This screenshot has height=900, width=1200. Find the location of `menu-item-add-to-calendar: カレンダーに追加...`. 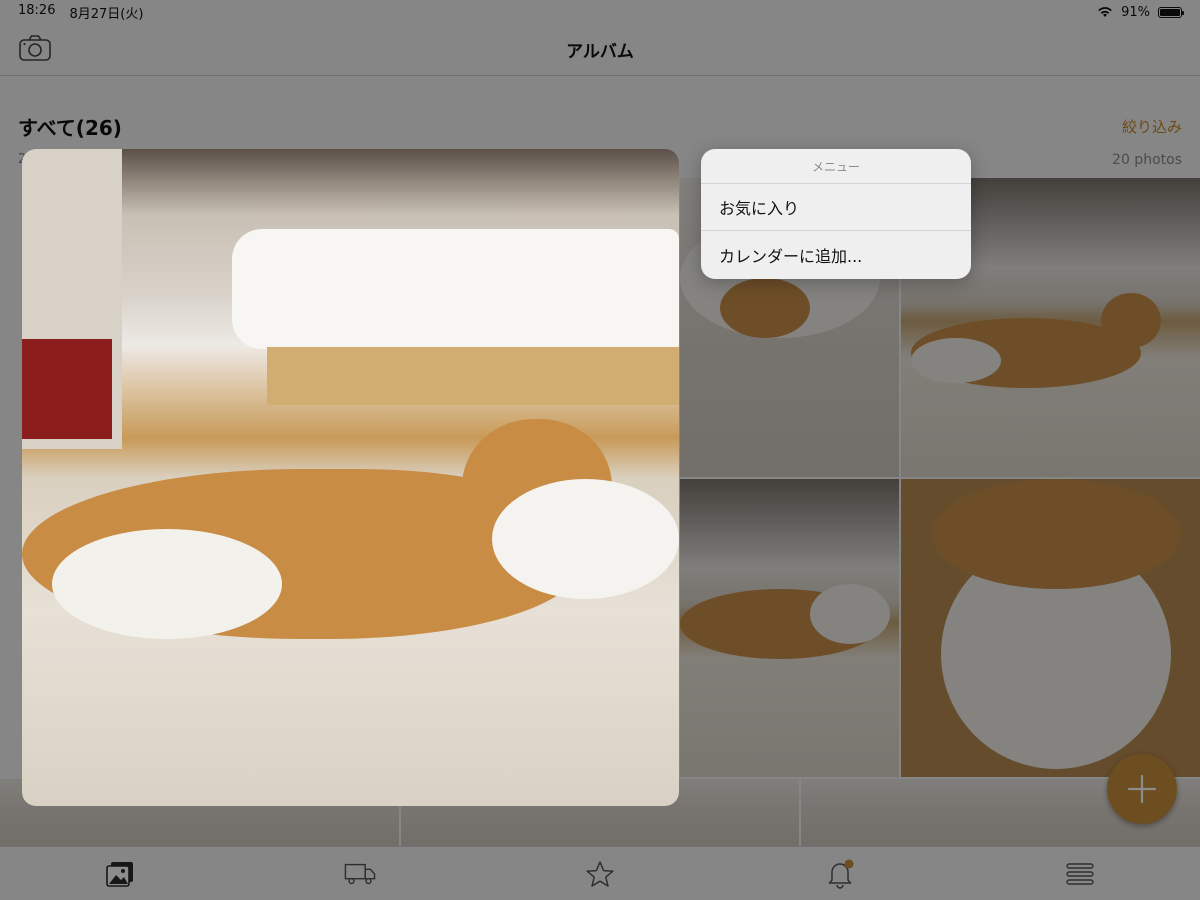

menu-item-add-to-calendar: カレンダーに追加... is located at coordinates (836, 254).